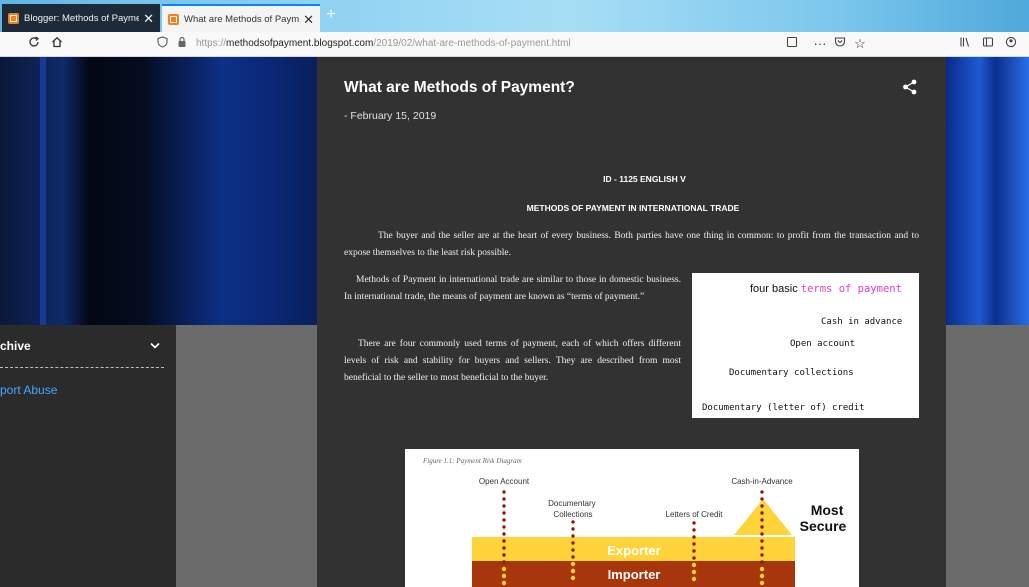  Describe the element at coordinates (572, 503) in the screenshot. I see `diagram-column-label-line: Documentary` at that location.